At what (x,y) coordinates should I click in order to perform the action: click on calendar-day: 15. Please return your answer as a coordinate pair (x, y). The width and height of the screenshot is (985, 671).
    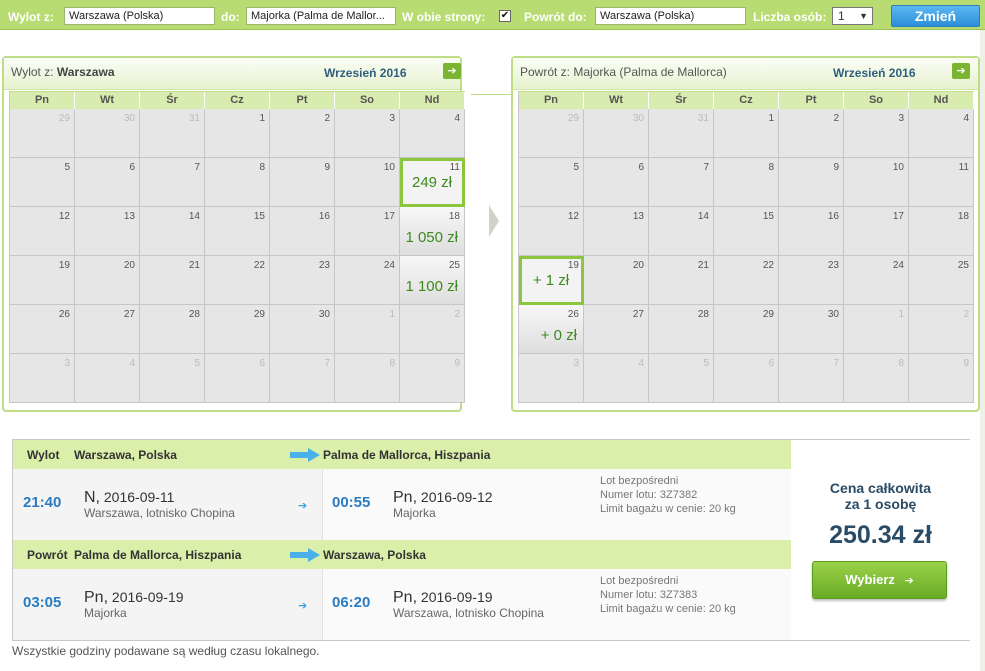
    Looking at the image, I should click on (746, 231).